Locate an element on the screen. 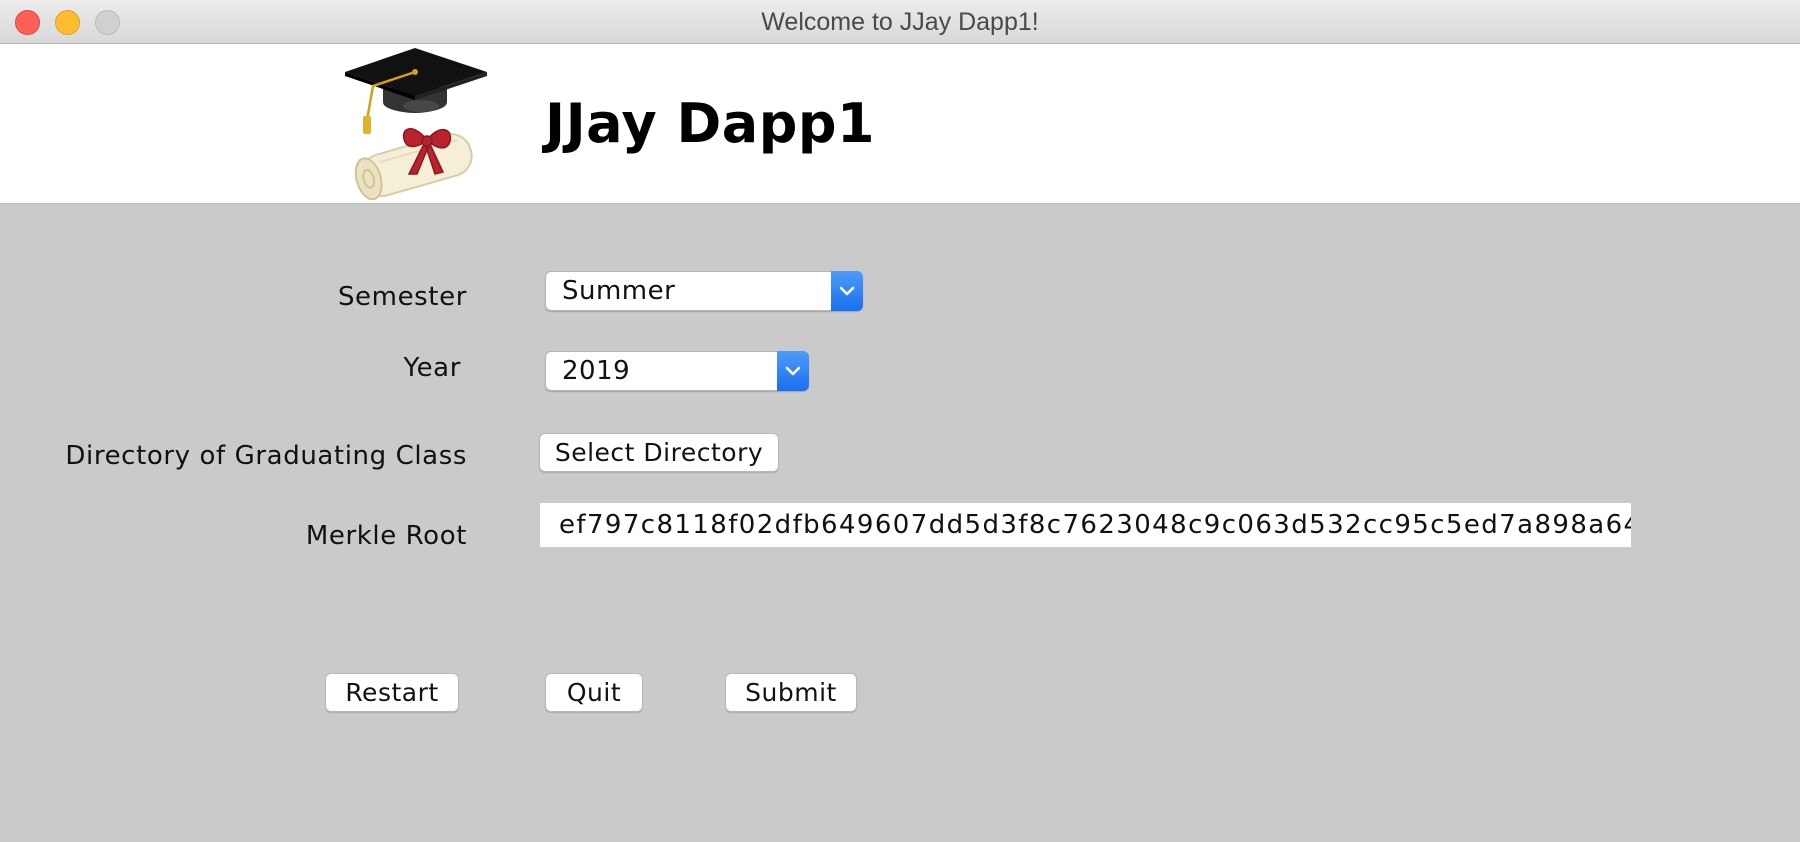 The width and height of the screenshot is (1800, 842). semester-select: Summer is located at coordinates (704, 291).